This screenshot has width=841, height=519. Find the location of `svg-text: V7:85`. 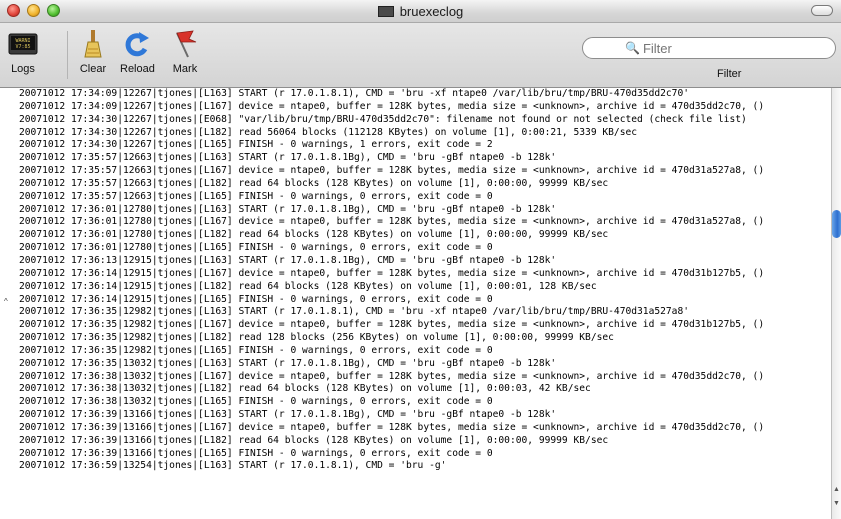

svg-text: V7:85 is located at coordinates (22, 47).